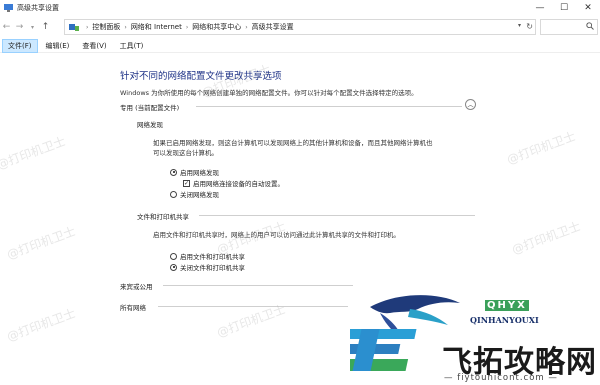  What do you see at coordinates (212, 268) in the screenshot?
I see `radio-label: 关闭文件和打印机共享` at bounding box center [212, 268].